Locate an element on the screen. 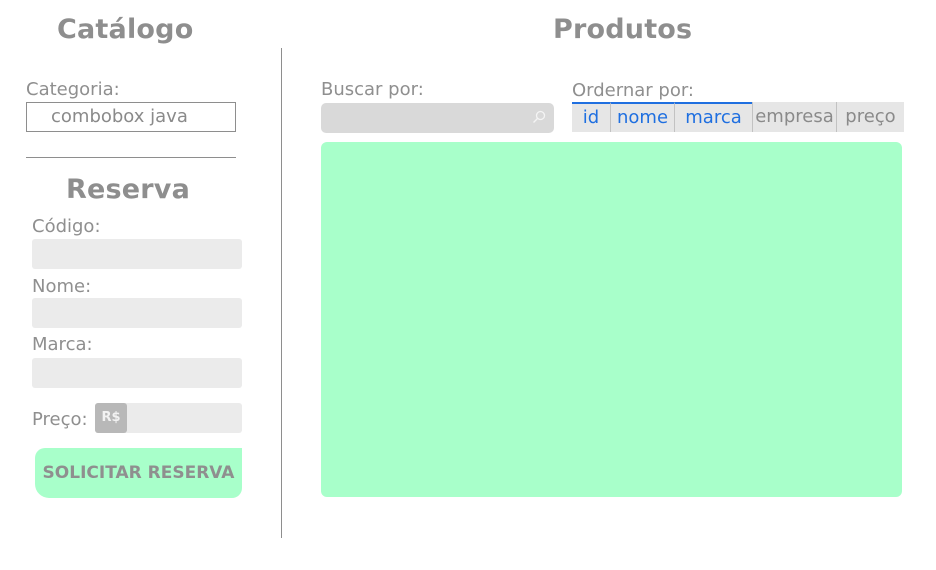  brand-label: Marca: is located at coordinates (62, 344).